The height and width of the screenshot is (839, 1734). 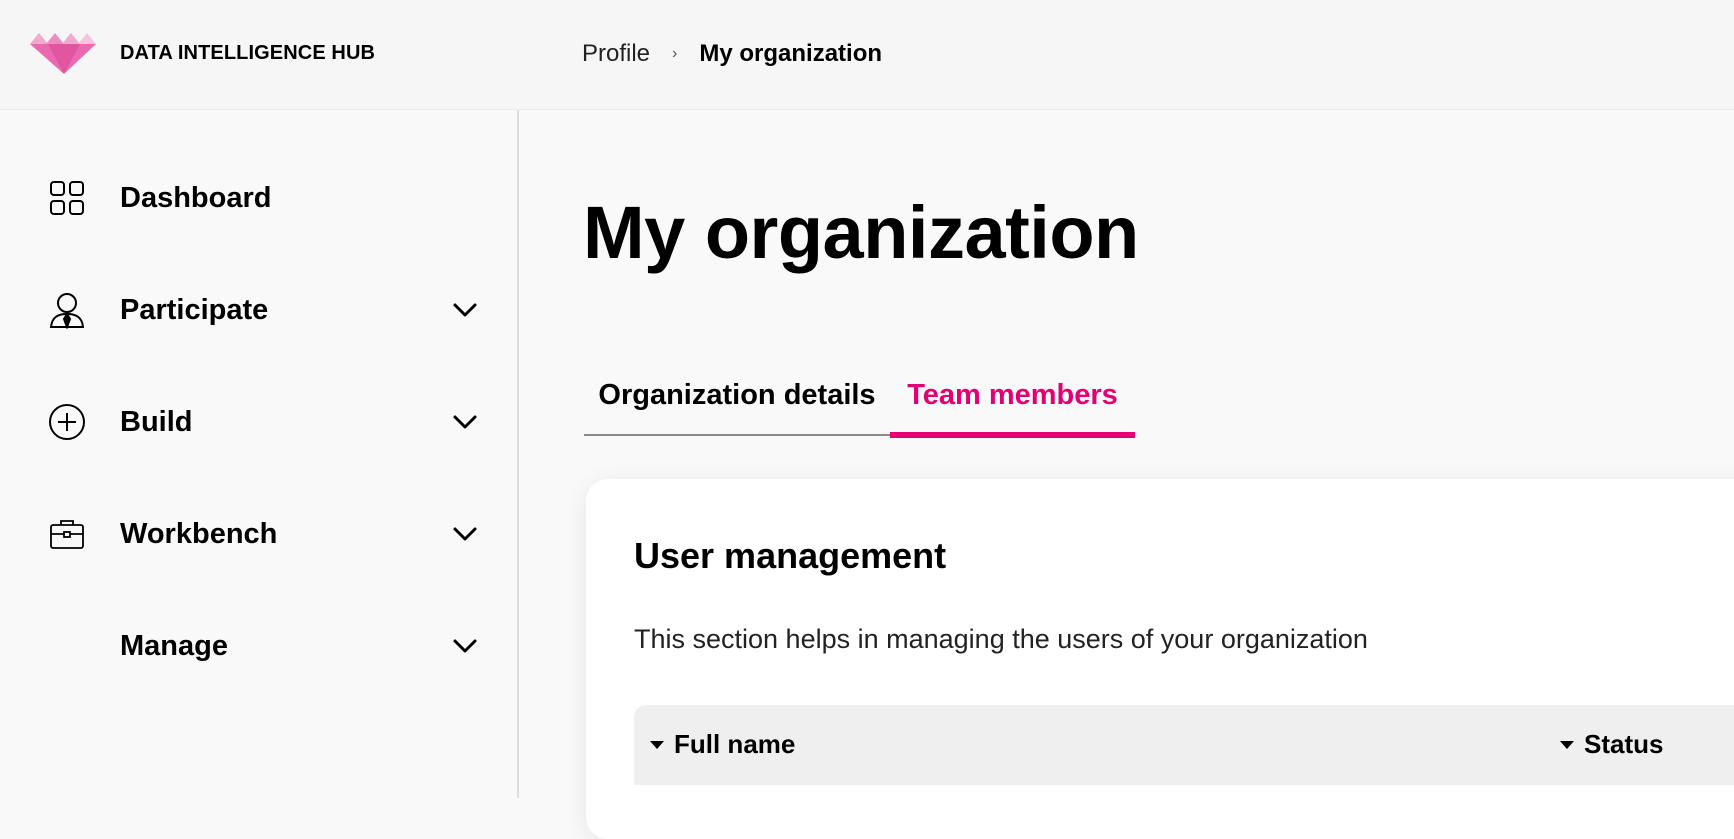 I want to click on tab-bar: Organization details Team members, so click(x=859, y=396).